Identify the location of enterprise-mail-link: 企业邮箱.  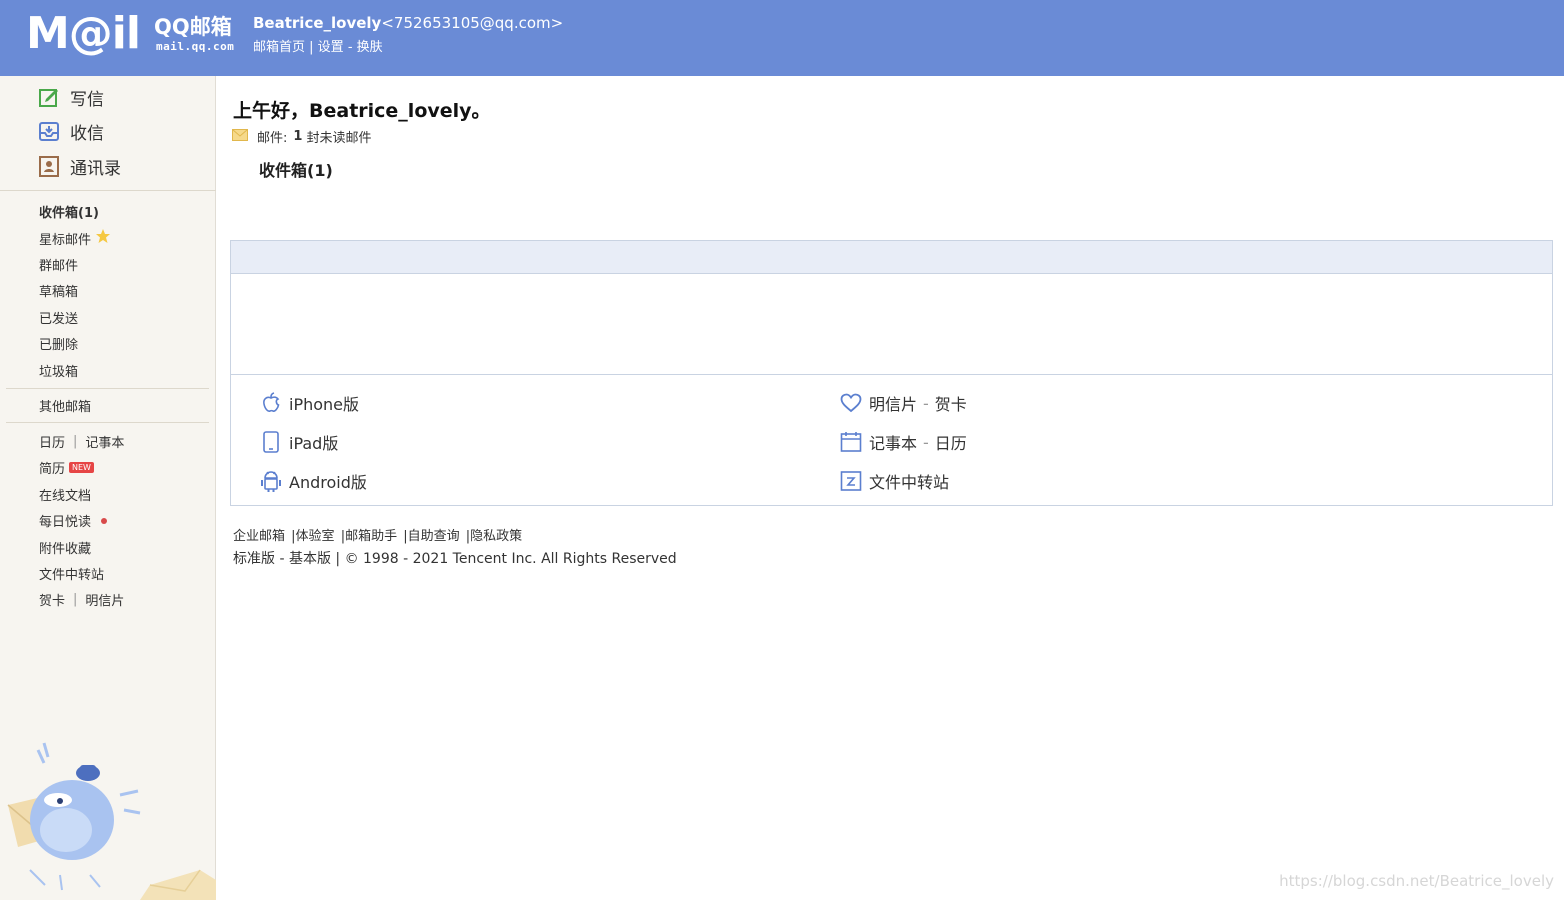
(259, 536).